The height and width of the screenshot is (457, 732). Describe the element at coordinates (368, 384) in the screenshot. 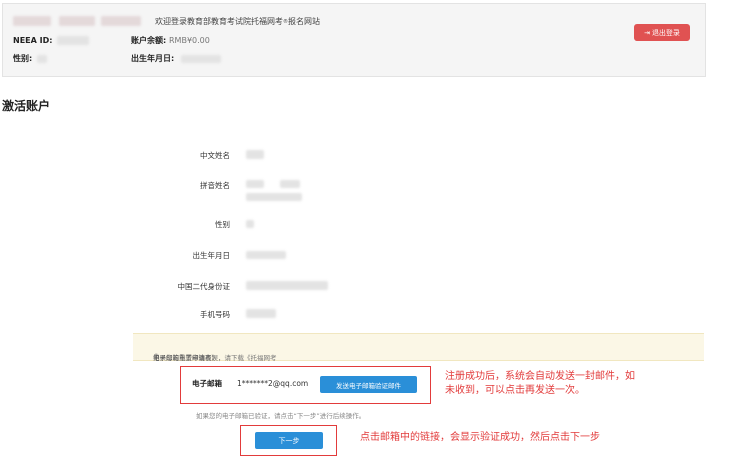

I see `send-verification-email-button: 发送电子邮箱验证邮件` at that location.